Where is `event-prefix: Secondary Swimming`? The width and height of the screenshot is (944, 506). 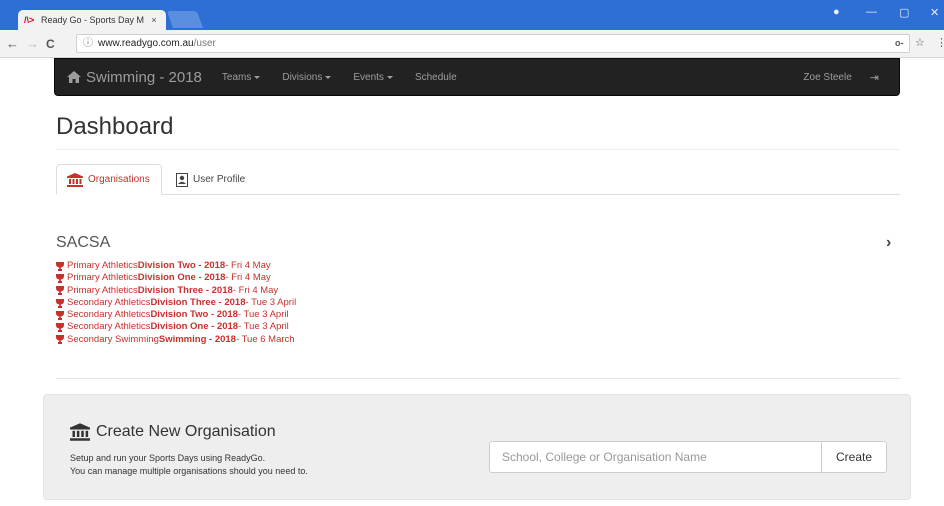 event-prefix: Secondary Swimming is located at coordinates (113, 339).